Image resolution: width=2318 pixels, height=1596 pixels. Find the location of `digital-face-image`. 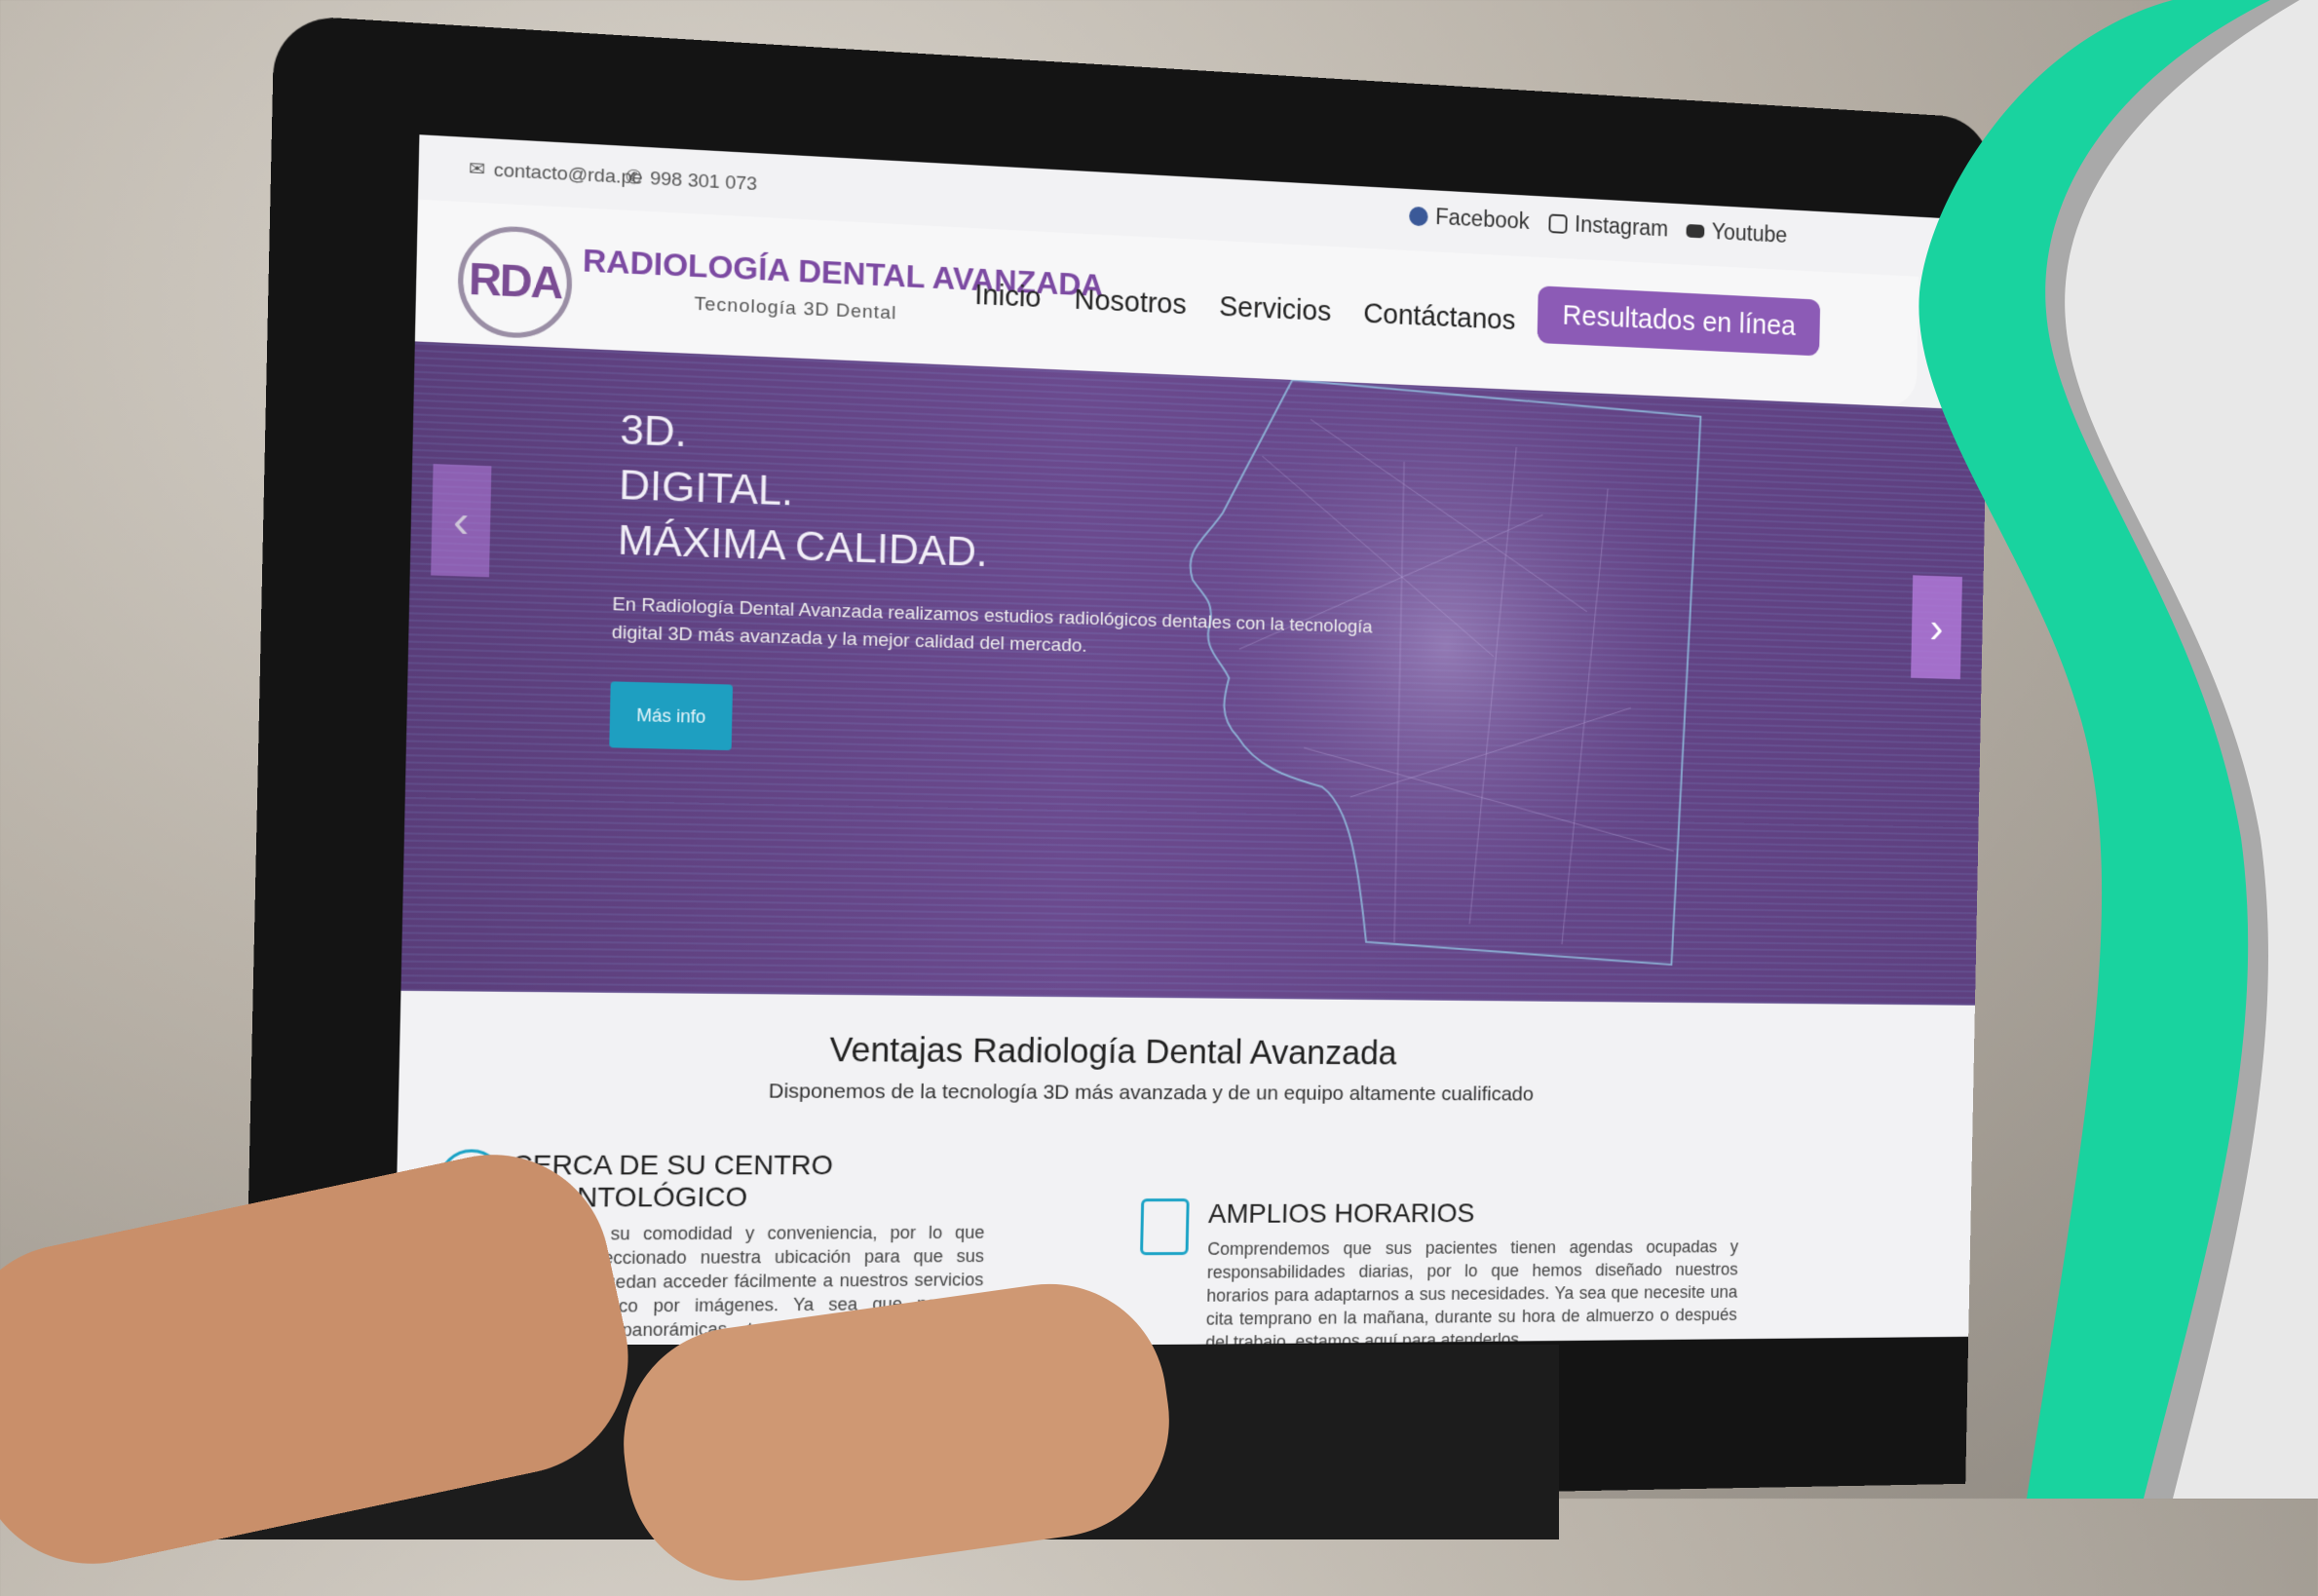

digital-face-image is located at coordinates (1439, 679).